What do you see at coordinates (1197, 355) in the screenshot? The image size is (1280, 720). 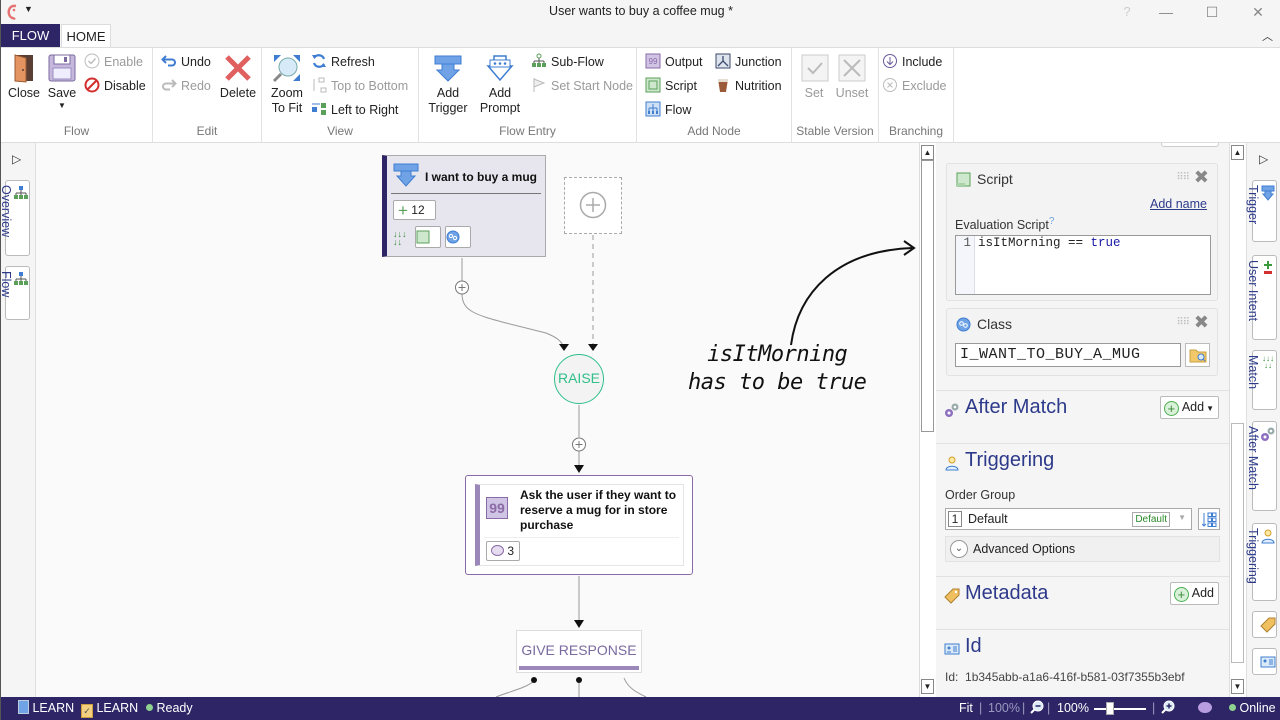 I see `browse-class-button` at bounding box center [1197, 355].